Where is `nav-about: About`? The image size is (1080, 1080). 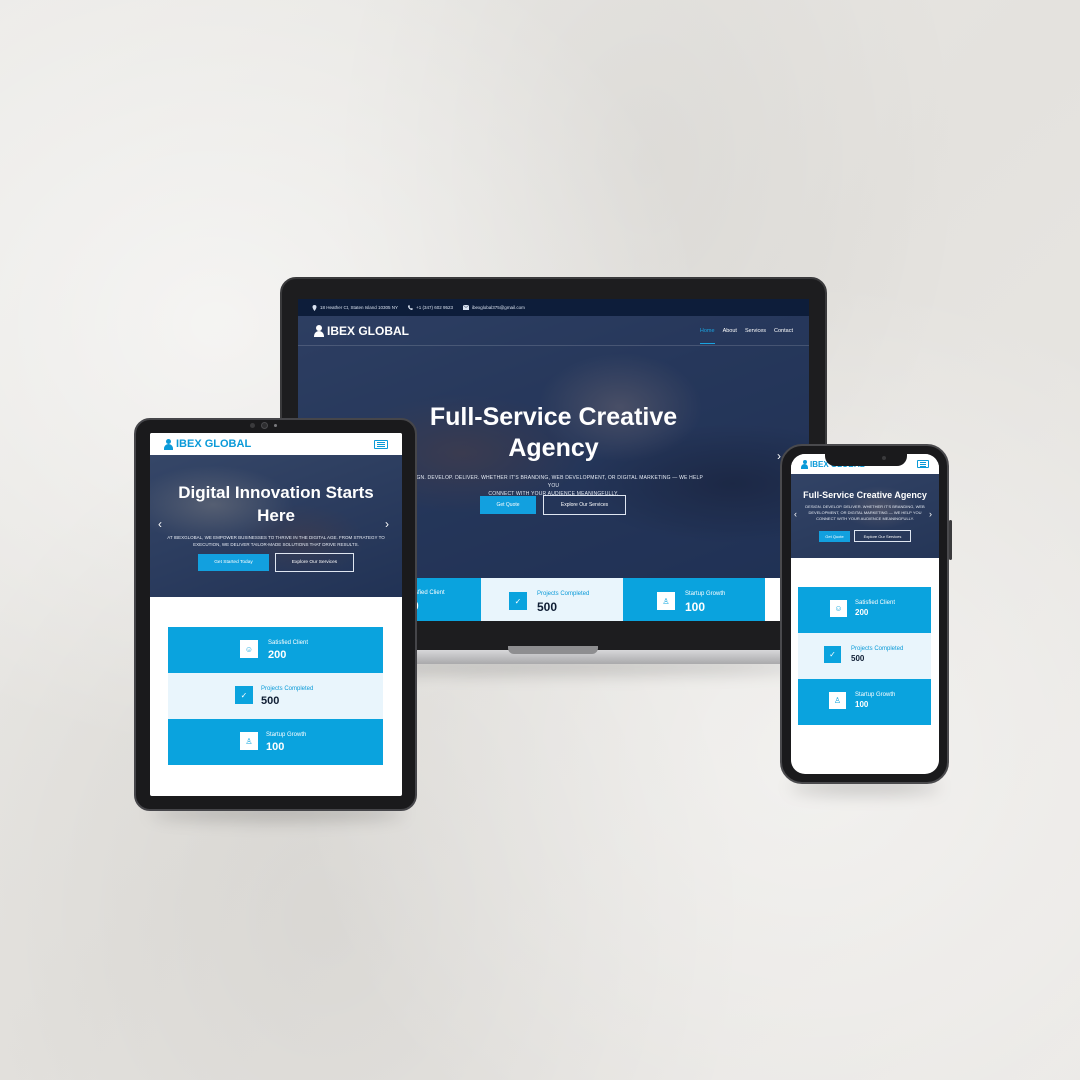
nav-about: About is located at coordinates (730, 331).